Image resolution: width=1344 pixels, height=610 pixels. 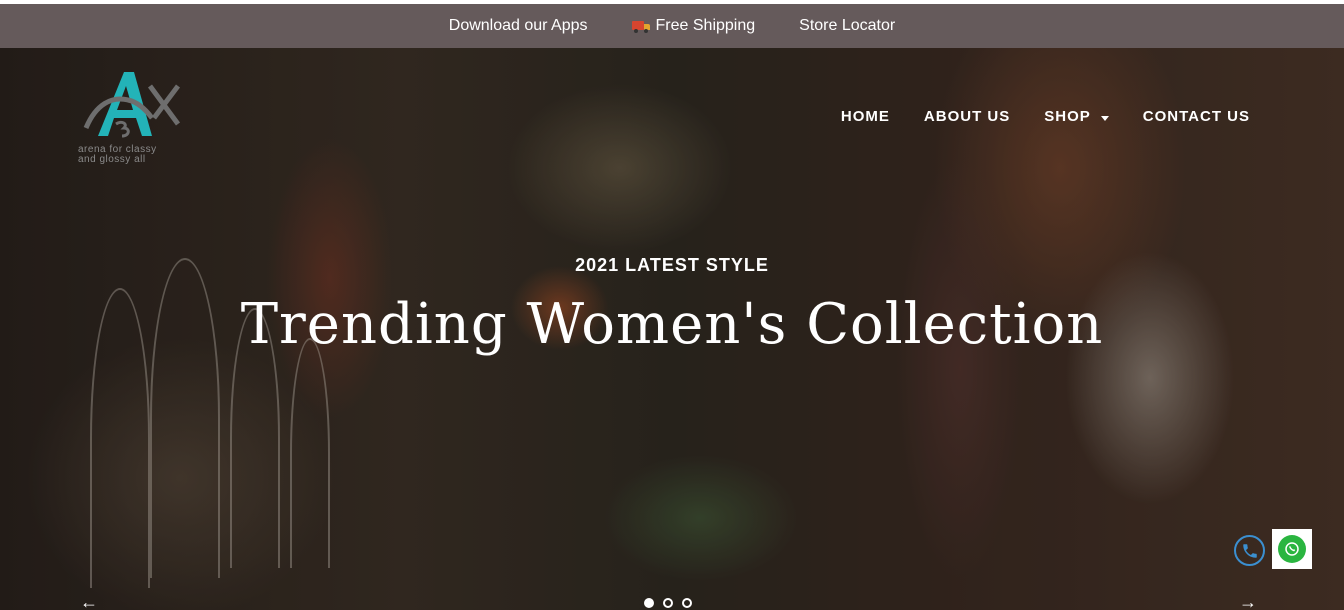 I want to click on next-slide-arrow-icon: →, so click(x=1248, y=601).